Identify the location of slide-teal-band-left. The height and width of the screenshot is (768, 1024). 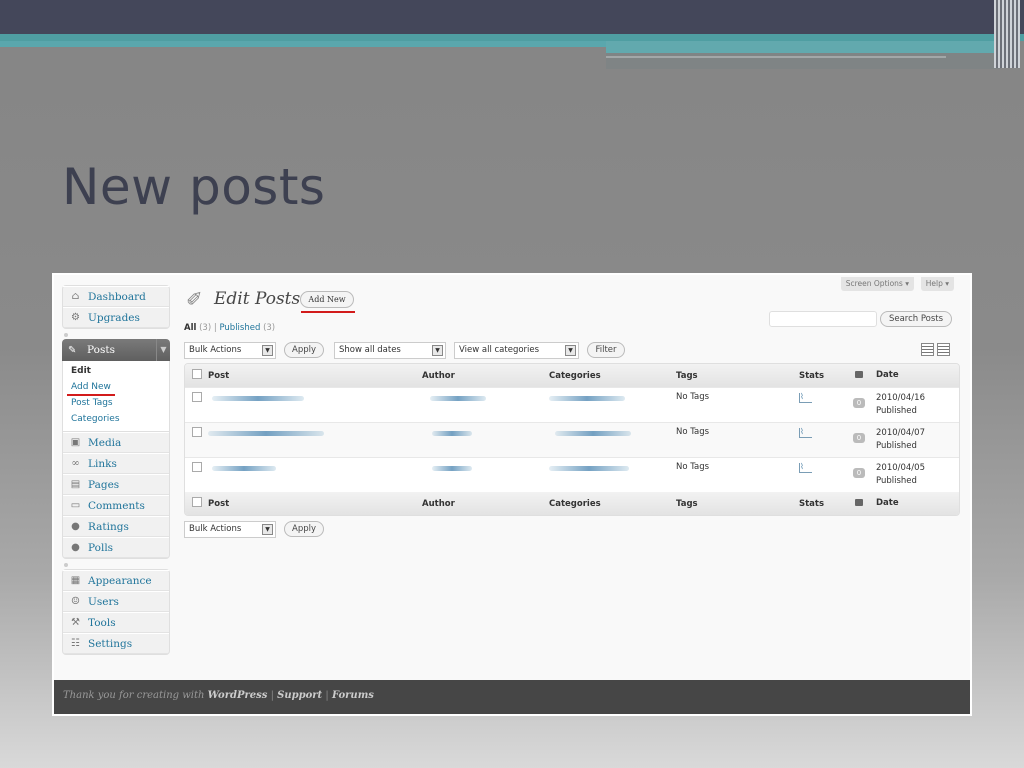
(303, 44).